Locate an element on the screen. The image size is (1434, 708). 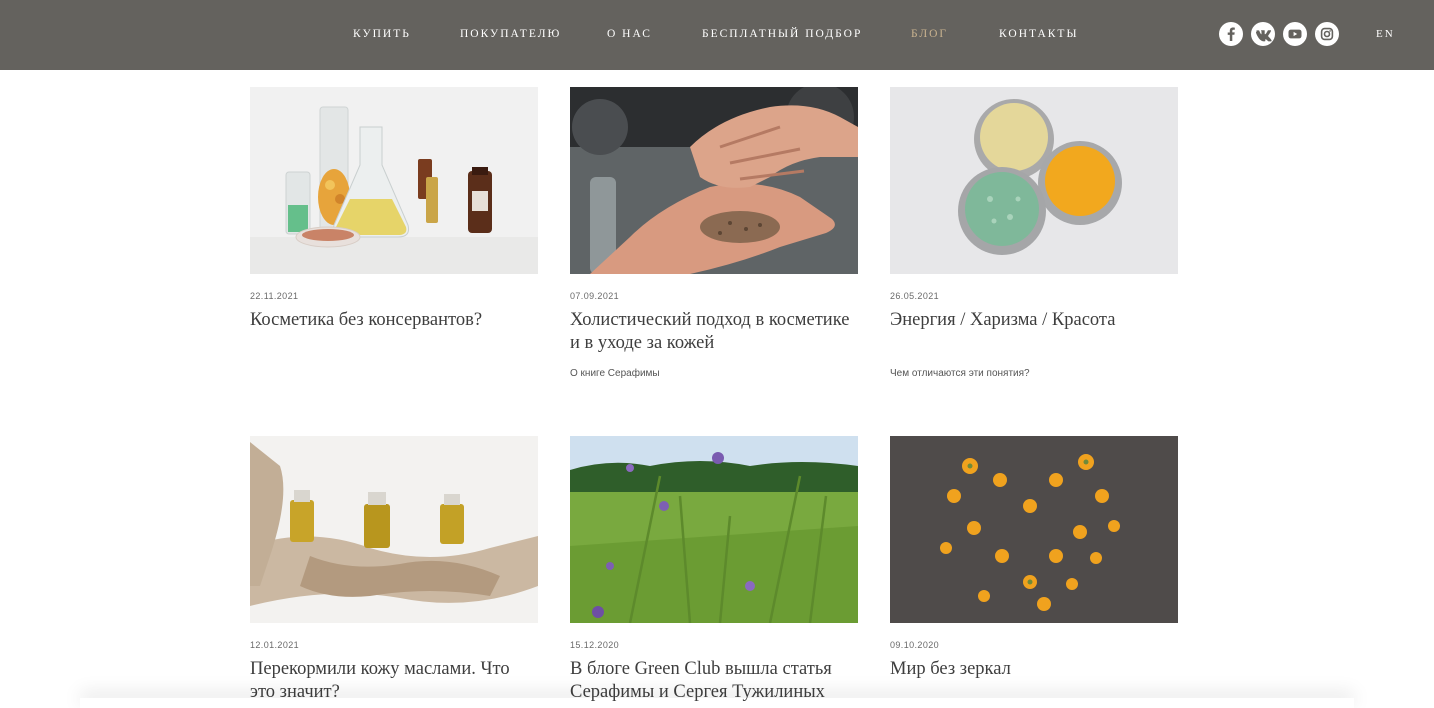
post-image-oils-driftwood is located at coordinates (394, 529).